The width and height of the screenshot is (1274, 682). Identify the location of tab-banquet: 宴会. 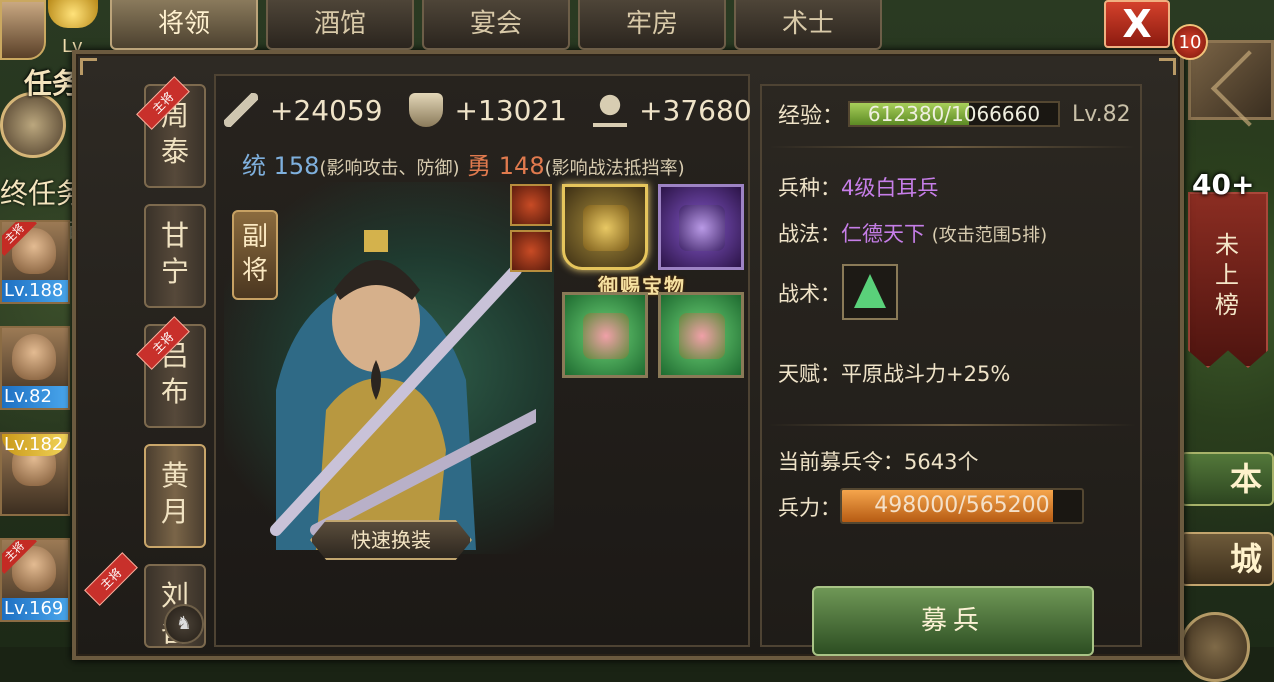
(496, 25).